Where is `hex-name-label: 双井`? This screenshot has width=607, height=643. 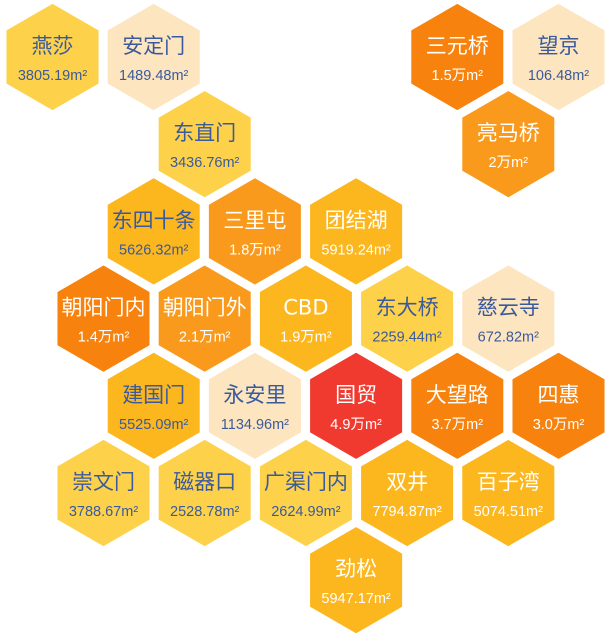 hex-name-label: 双井 is located at coordinates (407, 482).